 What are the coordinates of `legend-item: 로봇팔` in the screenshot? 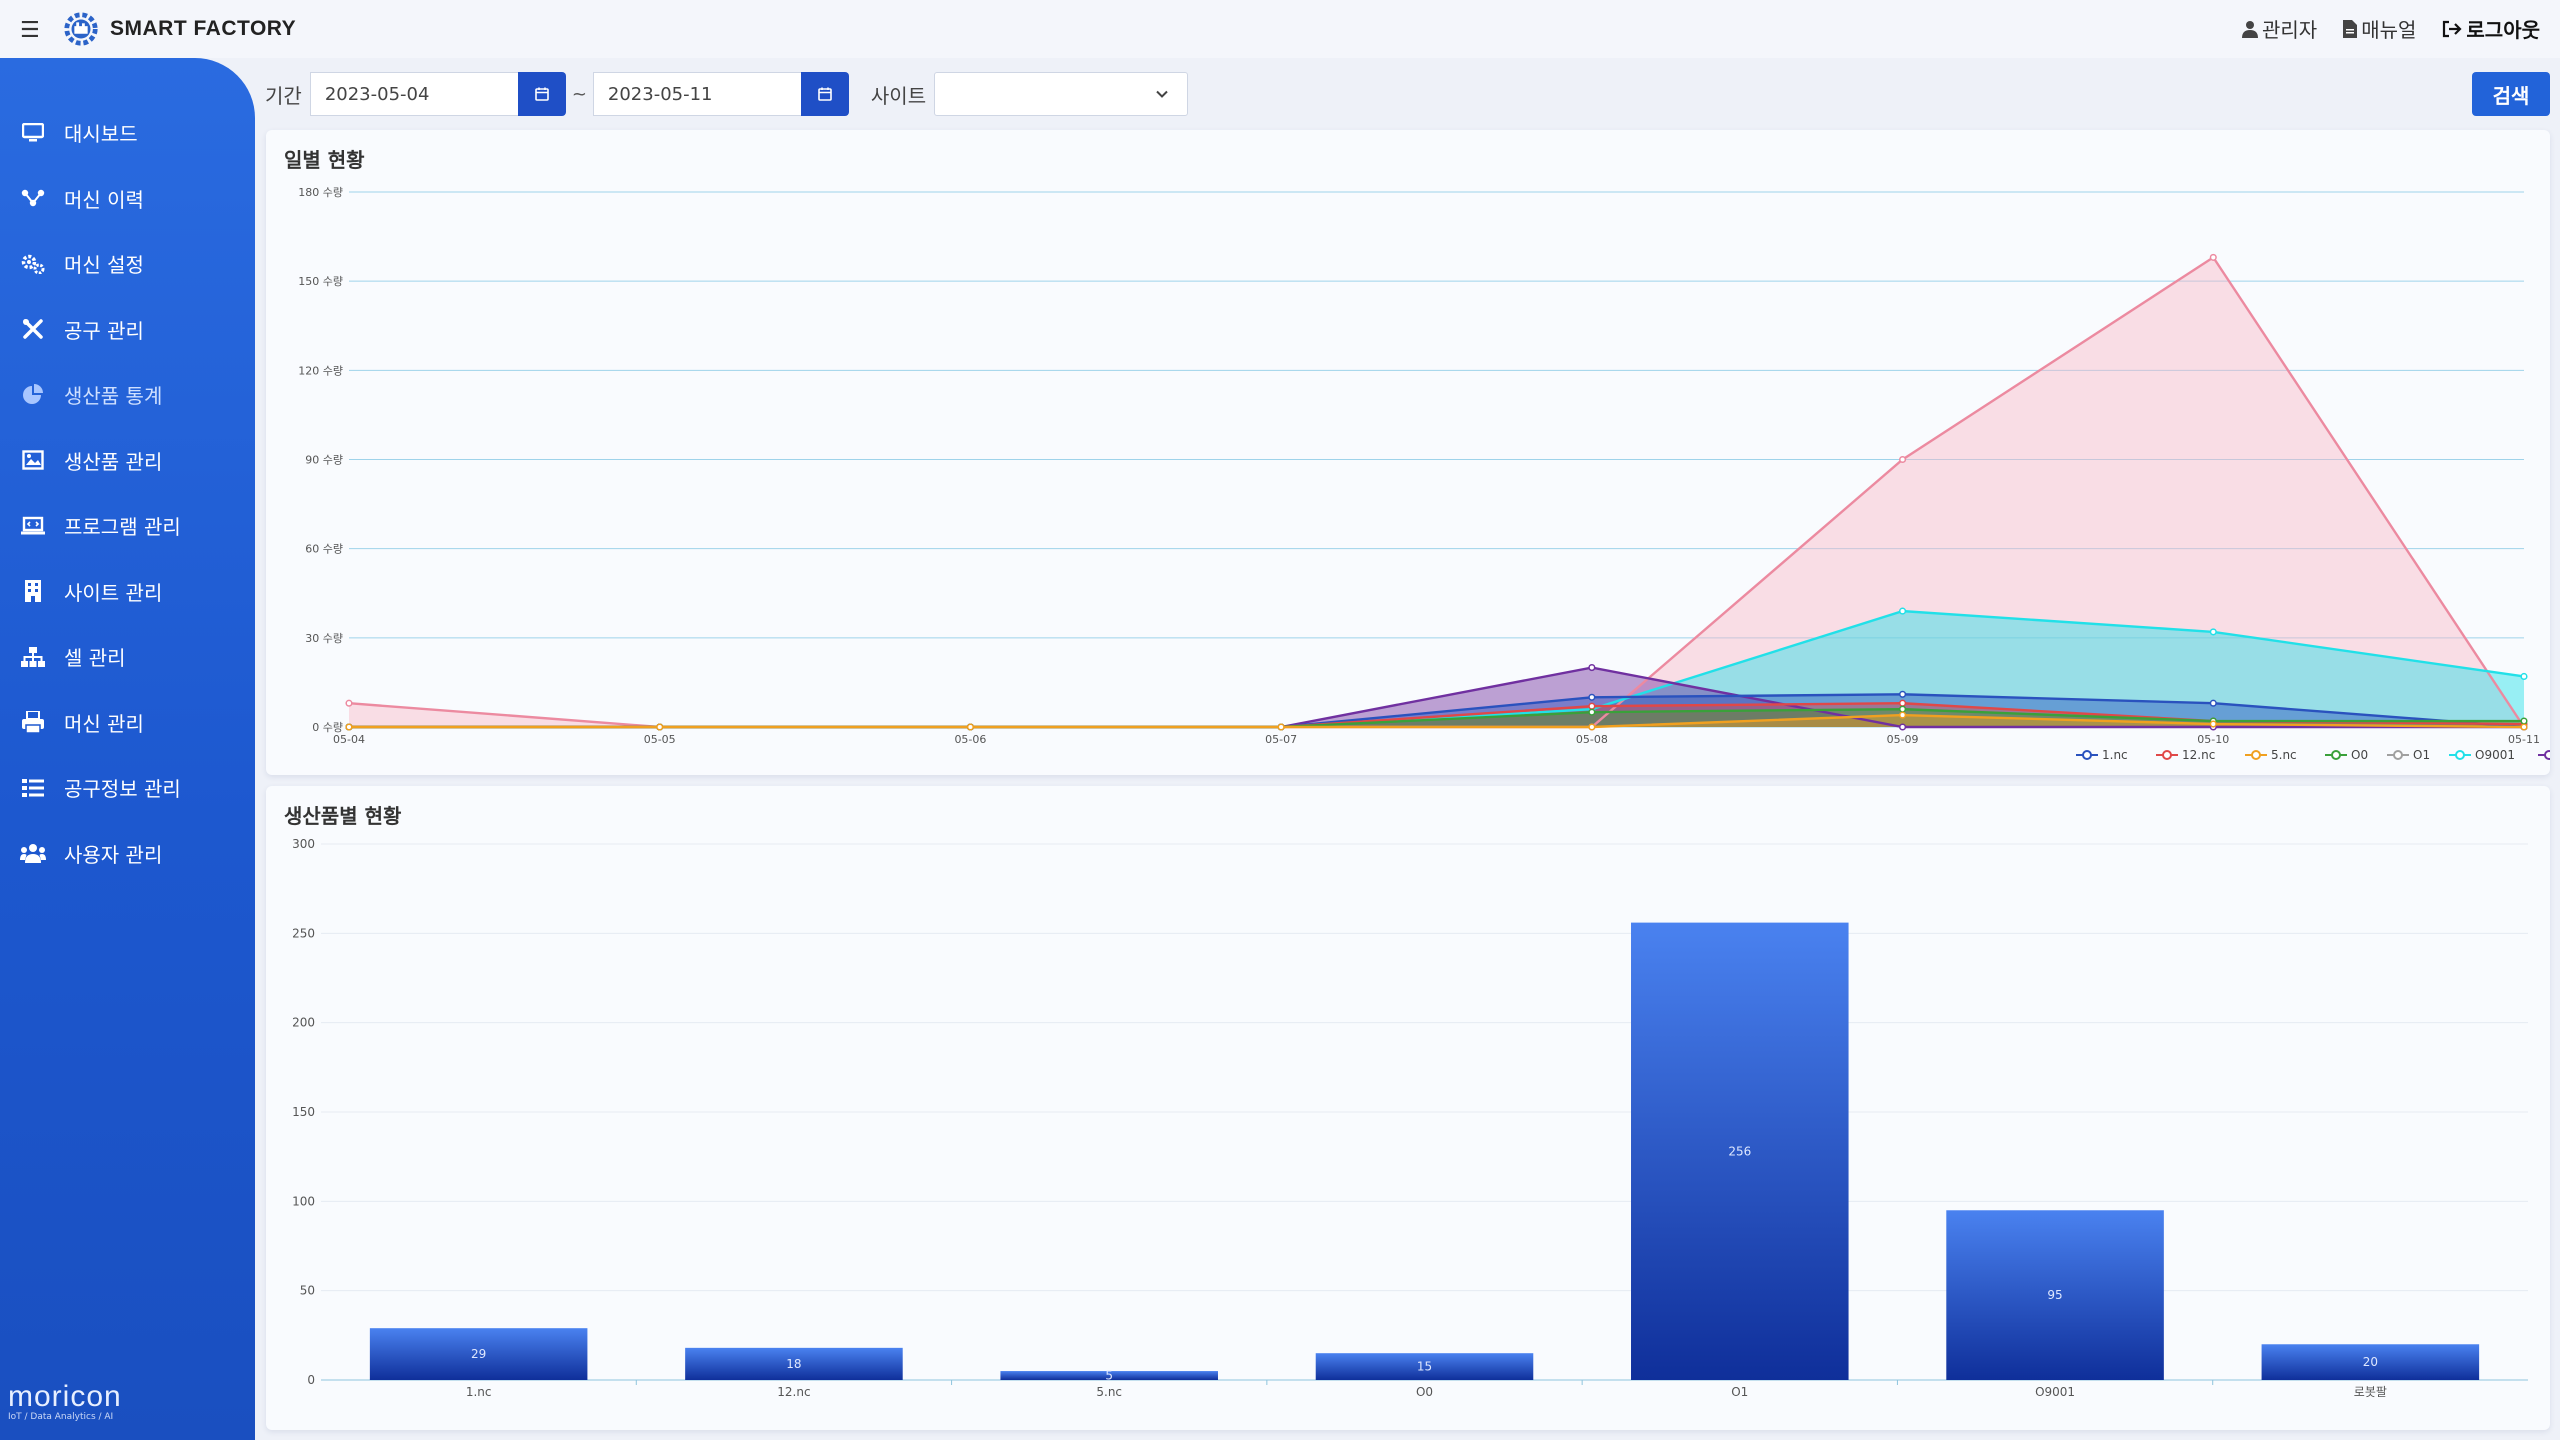 It's located at (2544, 755).